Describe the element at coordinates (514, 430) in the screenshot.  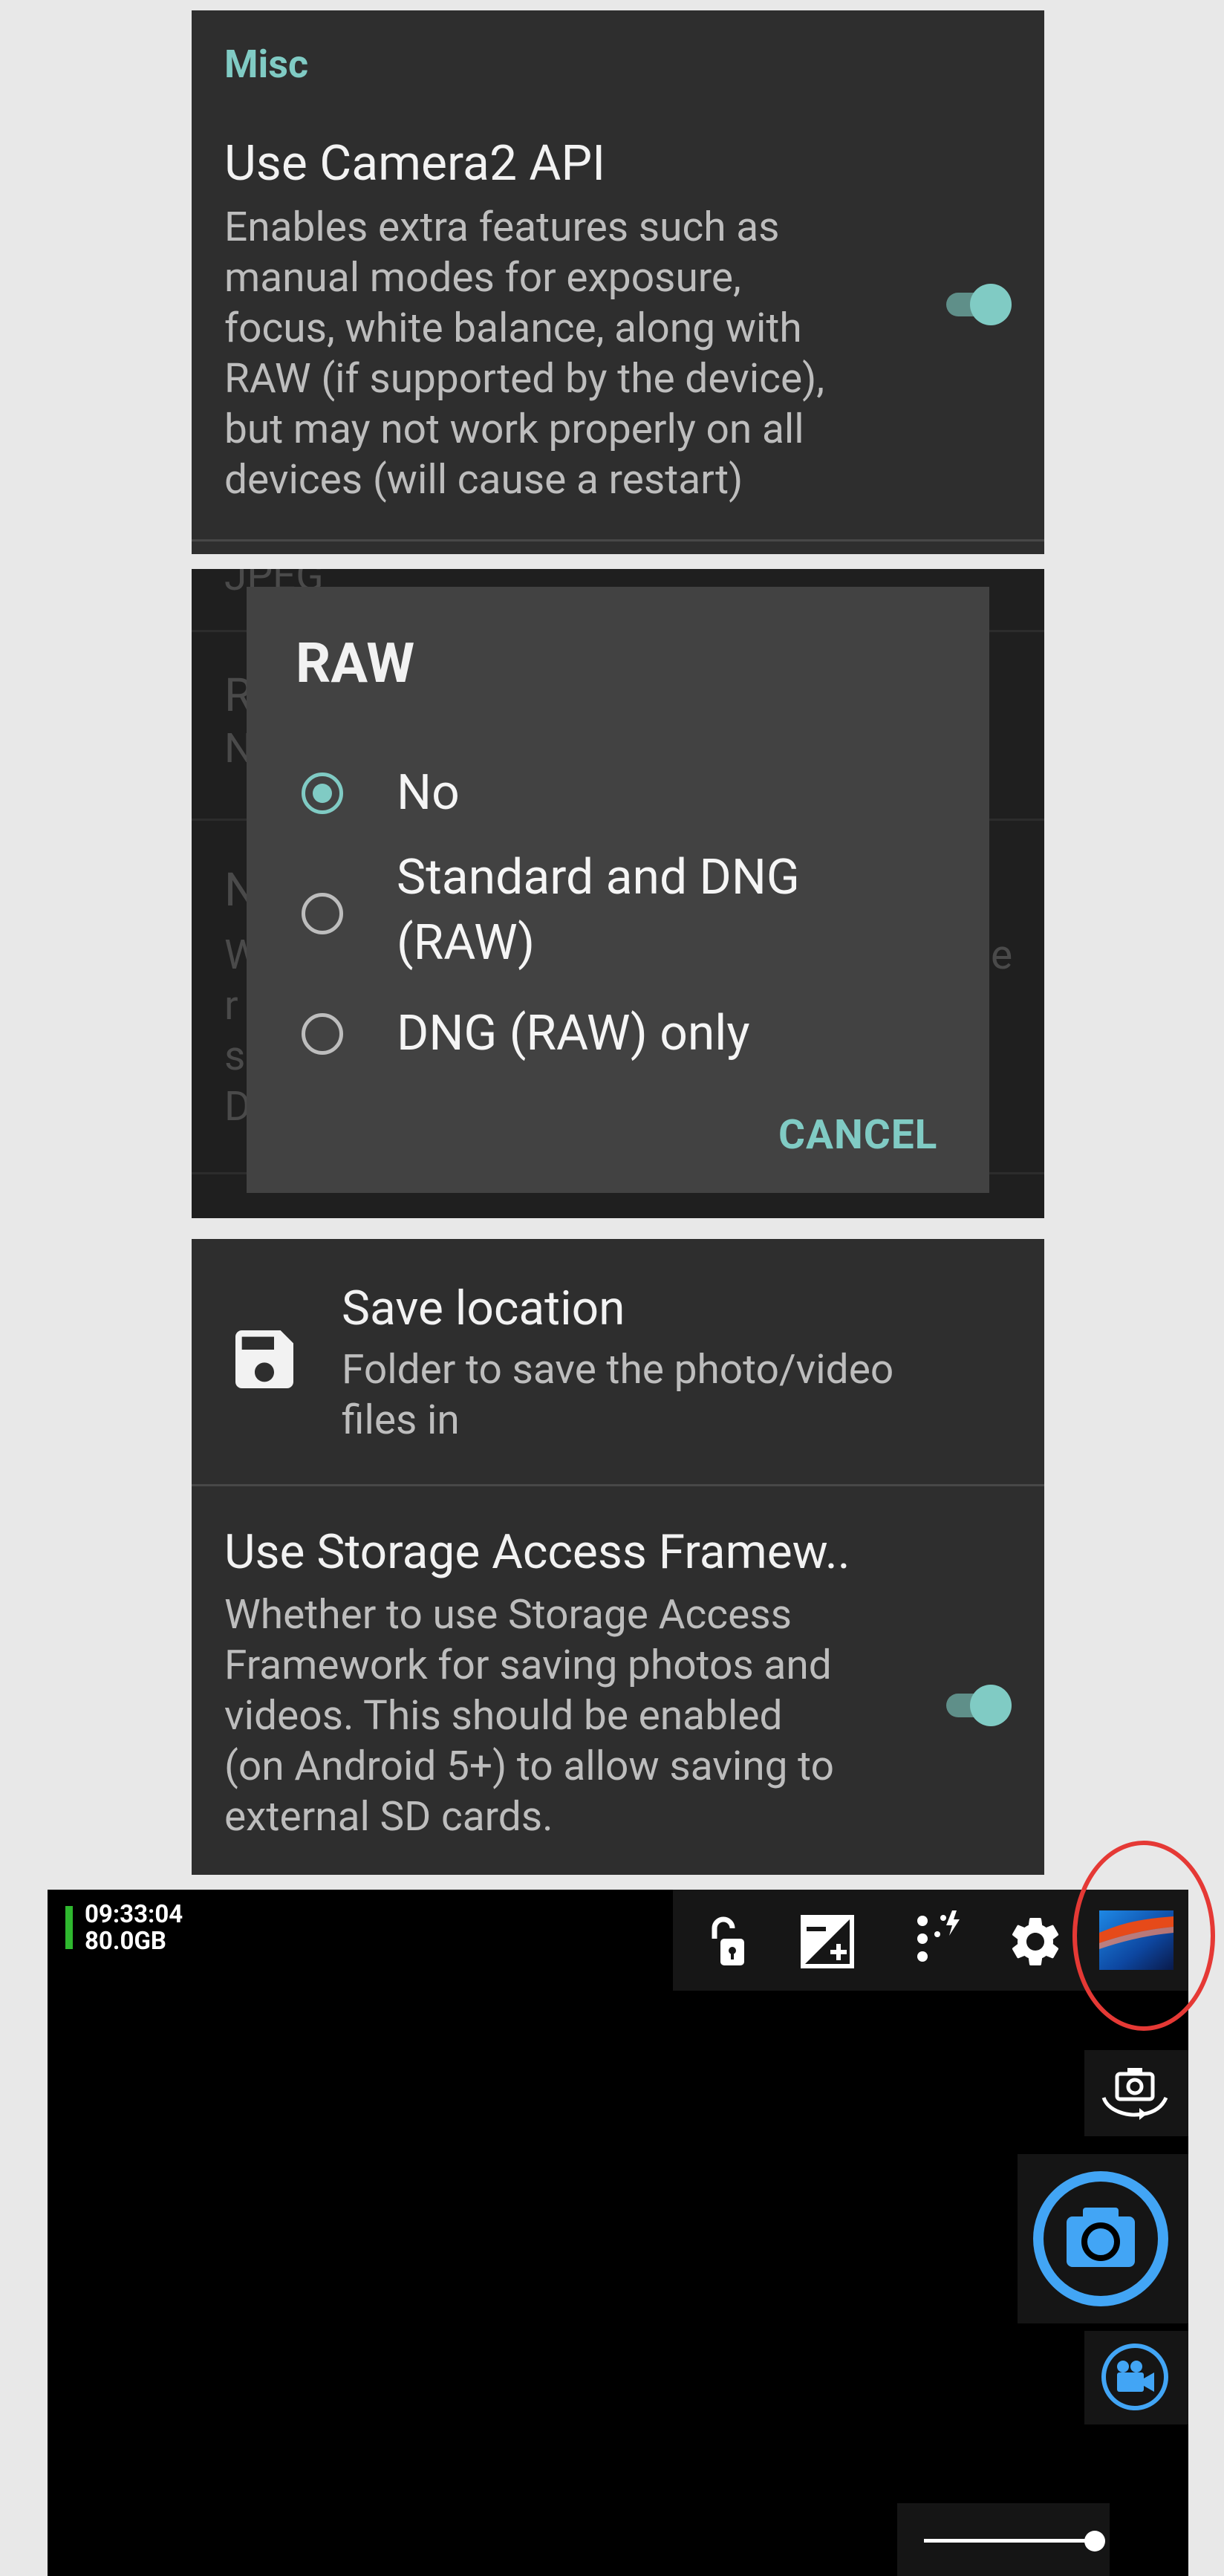
I see `camera2-description-line: but may not work properly on all` at that location.